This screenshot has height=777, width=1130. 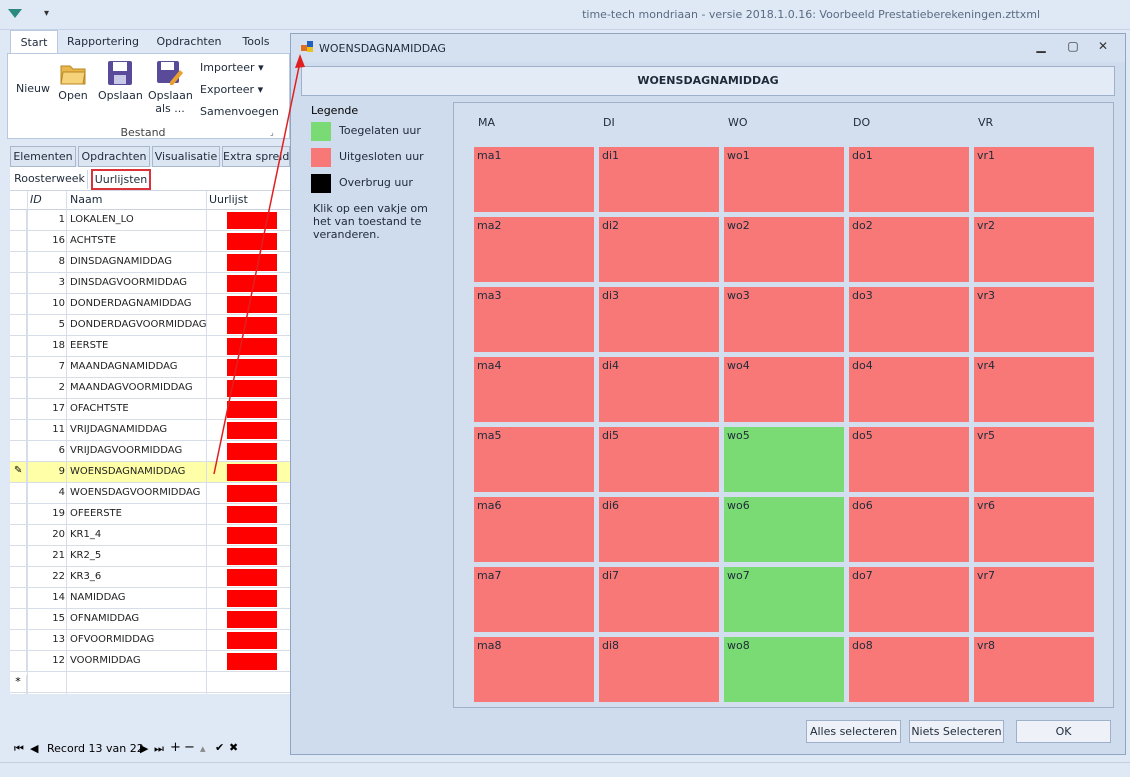 I want to click on tab-opdrachten-elements: Opdrachten, so click(x=114, y=156).